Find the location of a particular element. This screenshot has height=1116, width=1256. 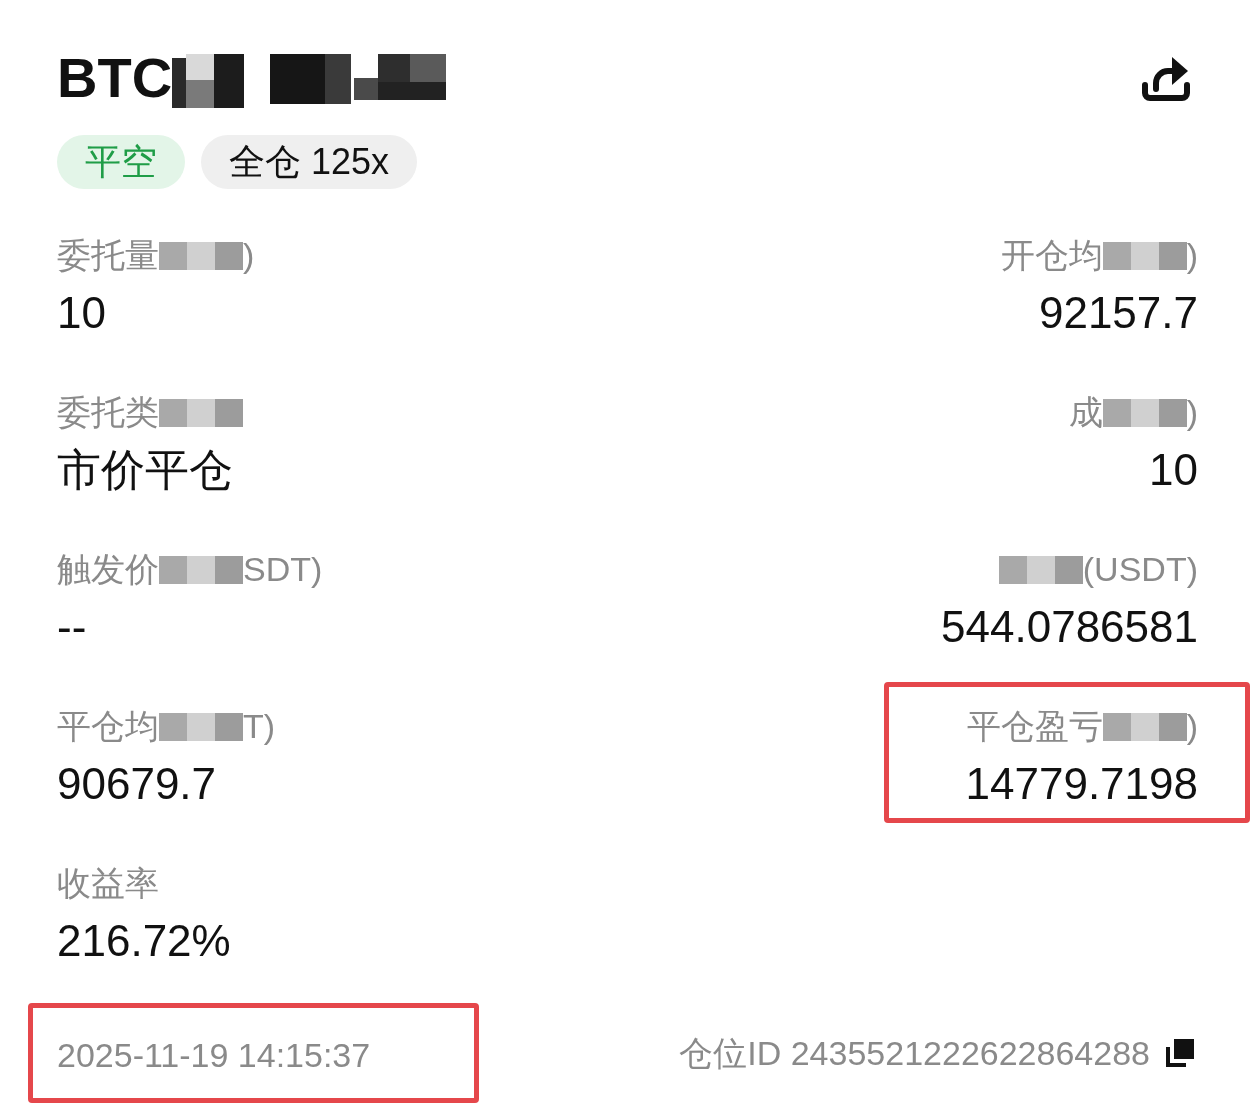

field-label: 收益率 is located at coordinates (108, 883).